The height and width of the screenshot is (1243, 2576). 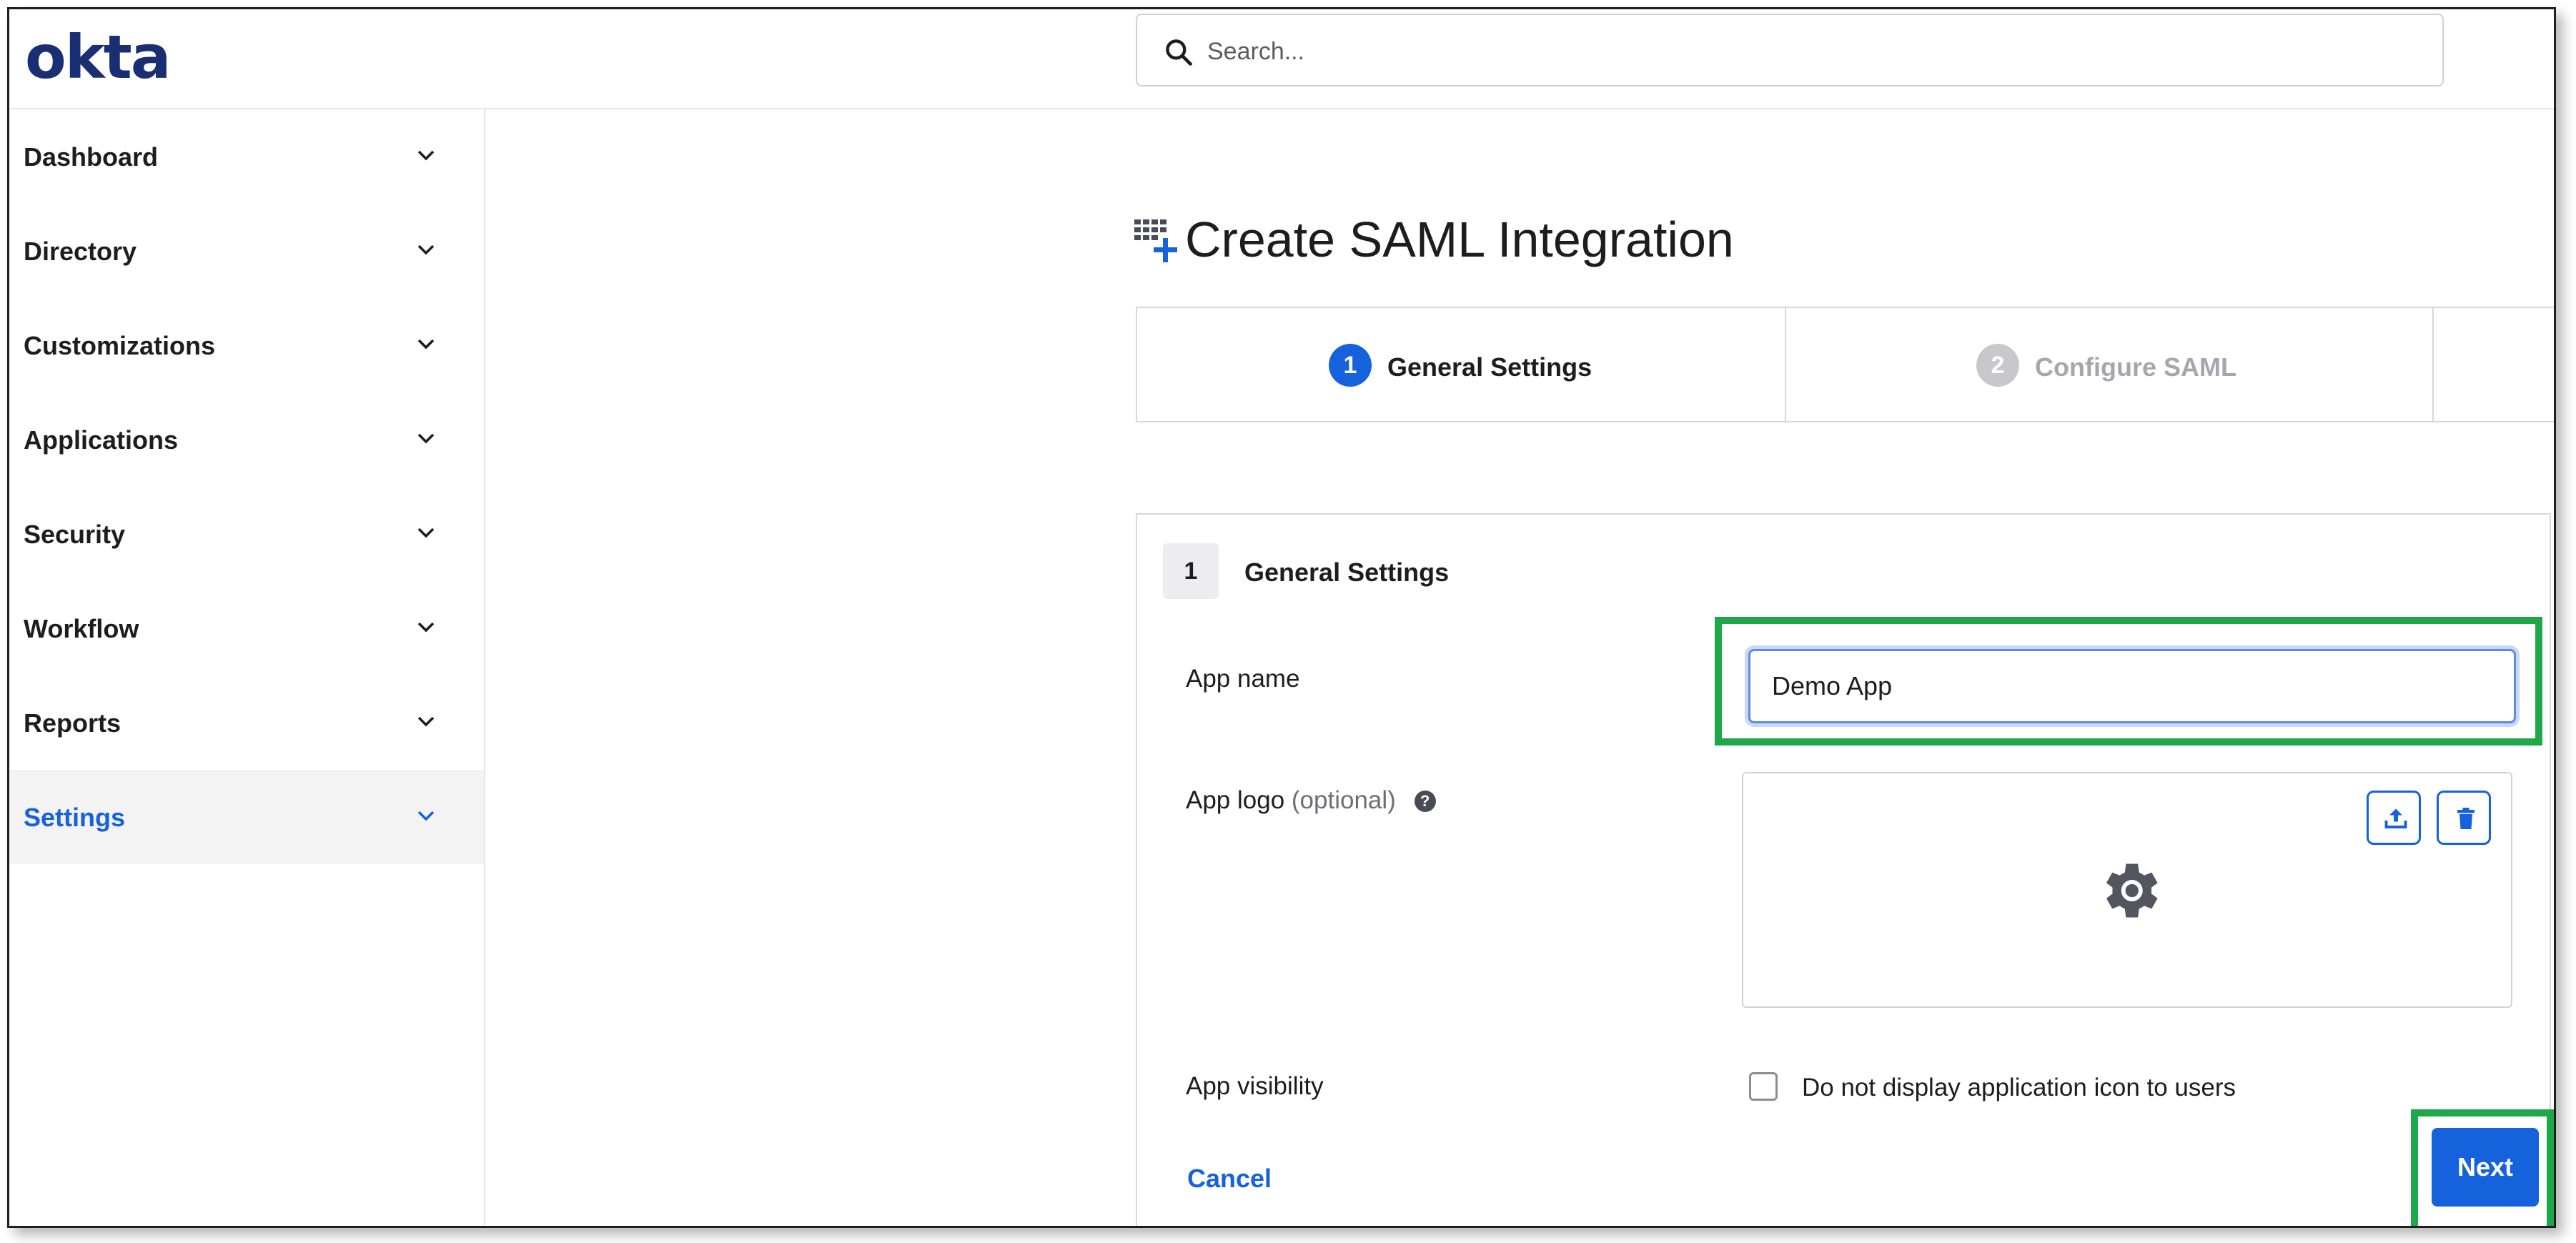 I want to click on hide-app-icon-checkbox, so click(x=1764, y=1086).